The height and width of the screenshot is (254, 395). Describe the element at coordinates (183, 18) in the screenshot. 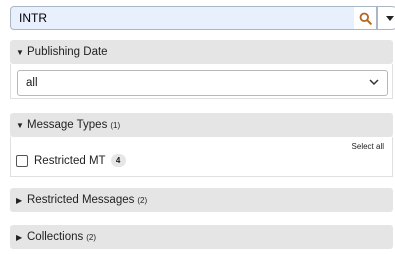

I see `search-input` at that location.